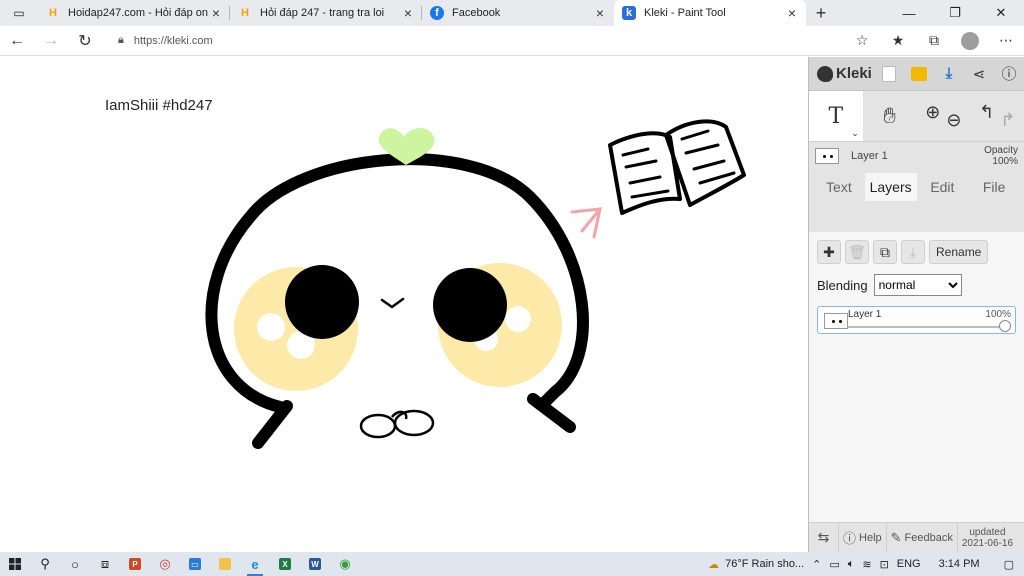  What do you see at coordinates (987, 532) in the screenshot?
I see `updated-label: updated` at bounding box center [987, 532].